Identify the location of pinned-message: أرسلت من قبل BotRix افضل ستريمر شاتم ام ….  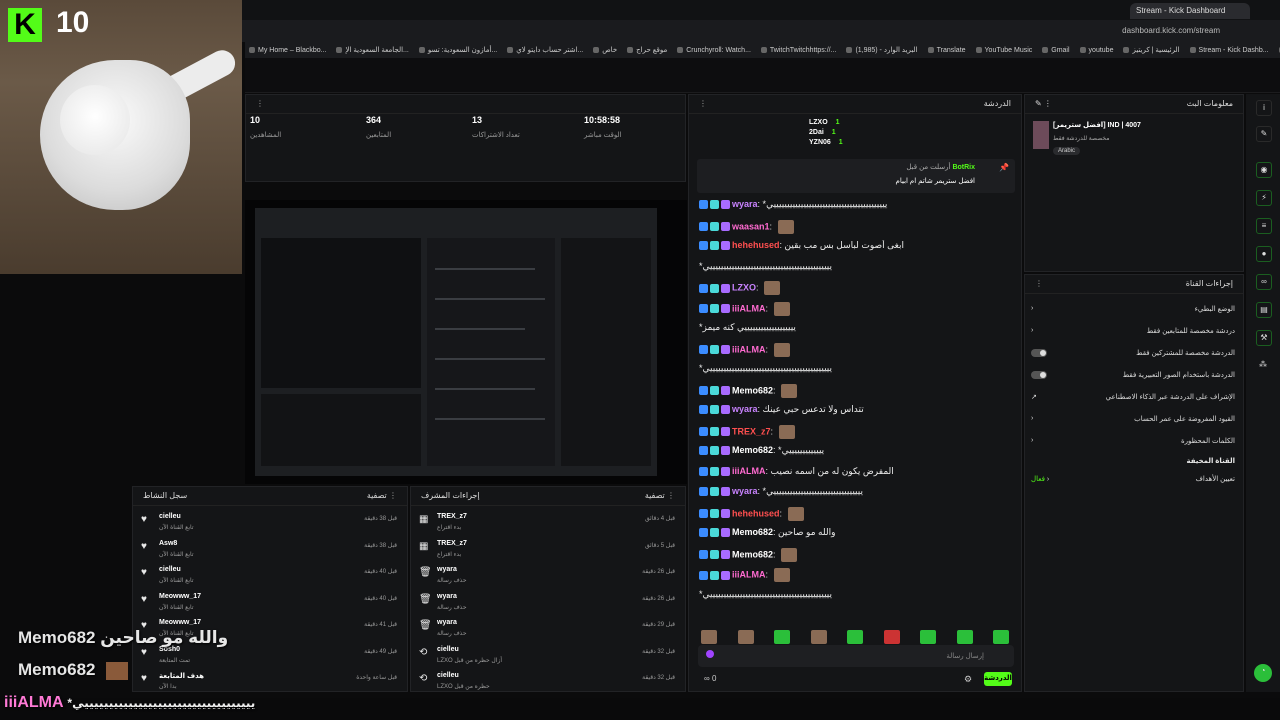
(856, 176).